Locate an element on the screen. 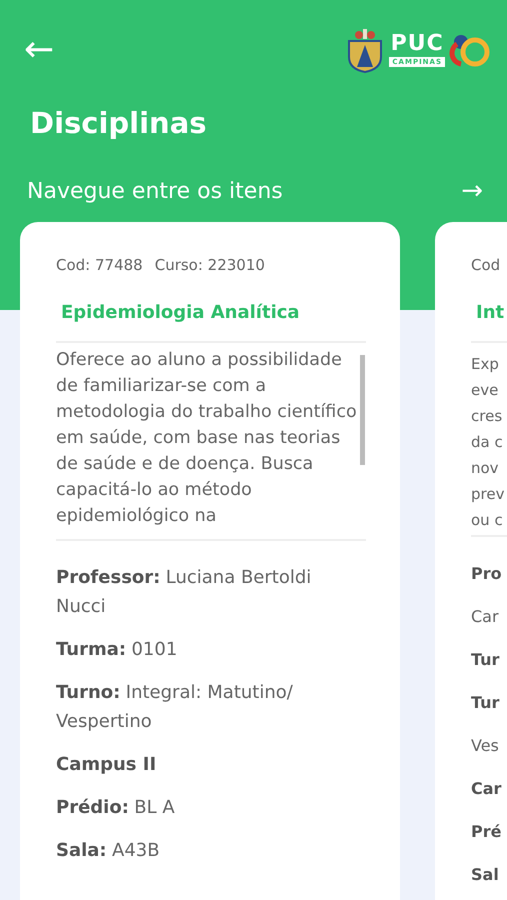 The height and width of the screenshot is (900, 507). course-code: Cod is located at coordinates (485, 265).